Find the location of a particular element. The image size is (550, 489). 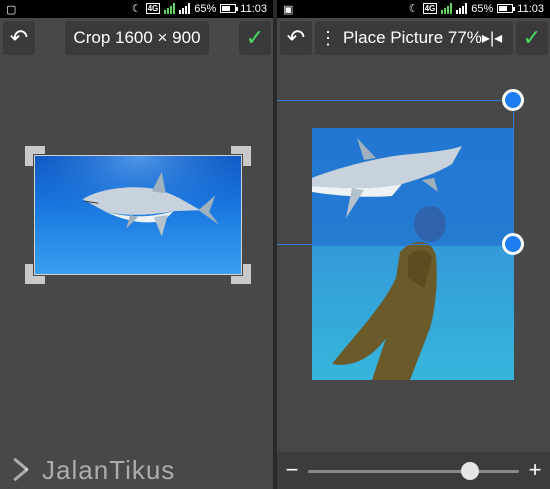

resize-knob-middle is located at coordinates (513, 244).